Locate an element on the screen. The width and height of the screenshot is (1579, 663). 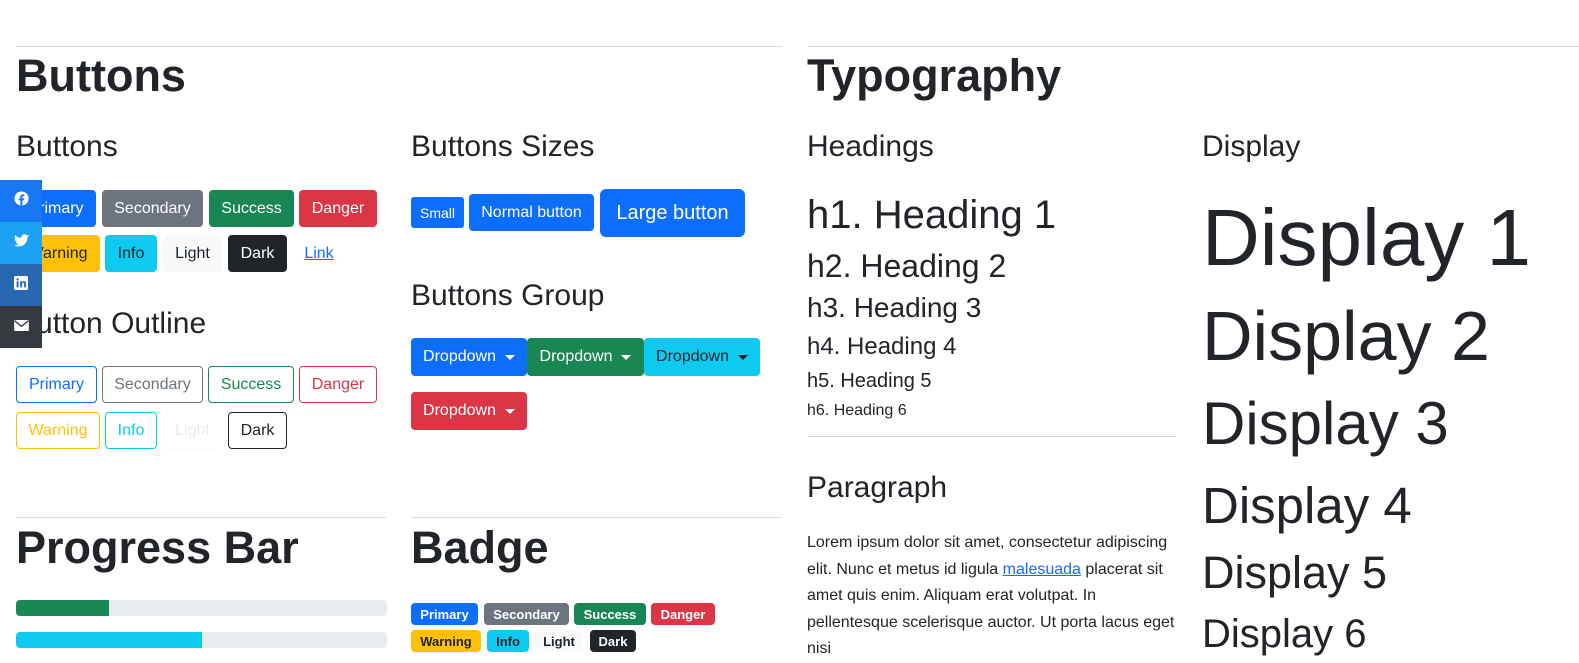
twitter-icon is located at coordinates (21, 243).